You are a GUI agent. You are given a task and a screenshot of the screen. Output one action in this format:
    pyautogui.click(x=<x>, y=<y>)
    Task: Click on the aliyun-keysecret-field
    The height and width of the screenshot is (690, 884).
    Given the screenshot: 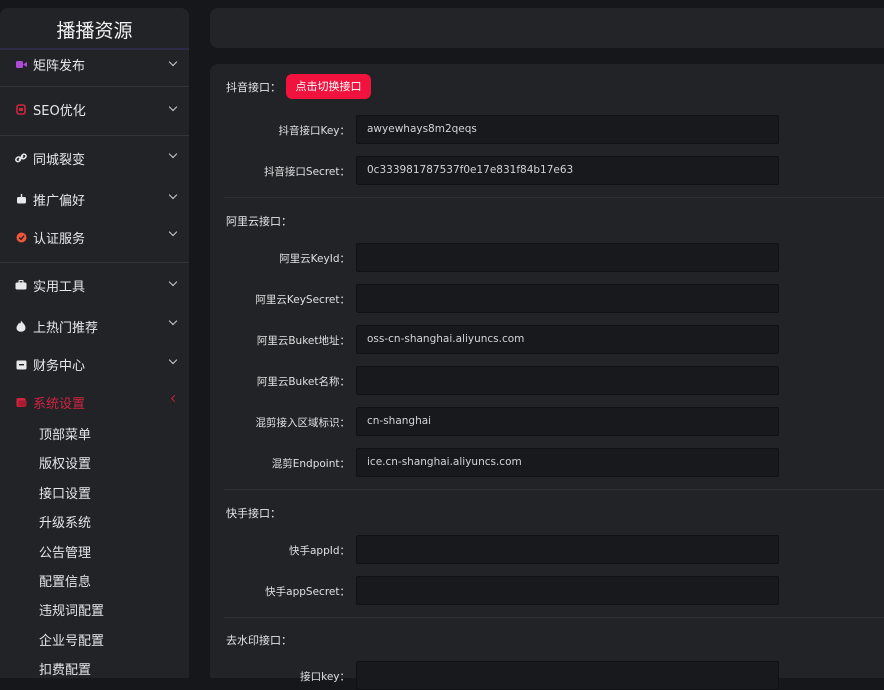 What is the action you would take?
    pyautogui.click(x=567, y=298)
    